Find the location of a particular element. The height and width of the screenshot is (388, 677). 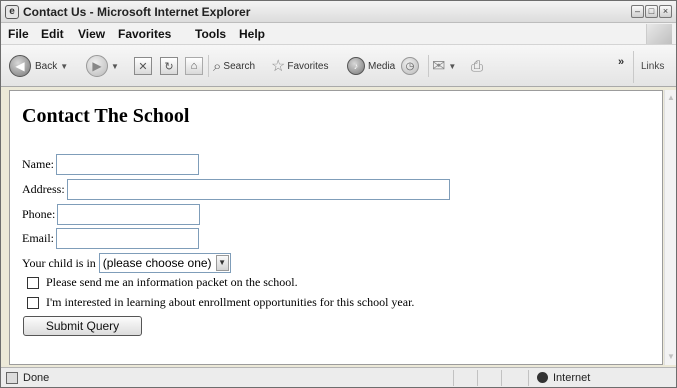

scroll-up-icon: ▲ is located at coordinates (671, 98).